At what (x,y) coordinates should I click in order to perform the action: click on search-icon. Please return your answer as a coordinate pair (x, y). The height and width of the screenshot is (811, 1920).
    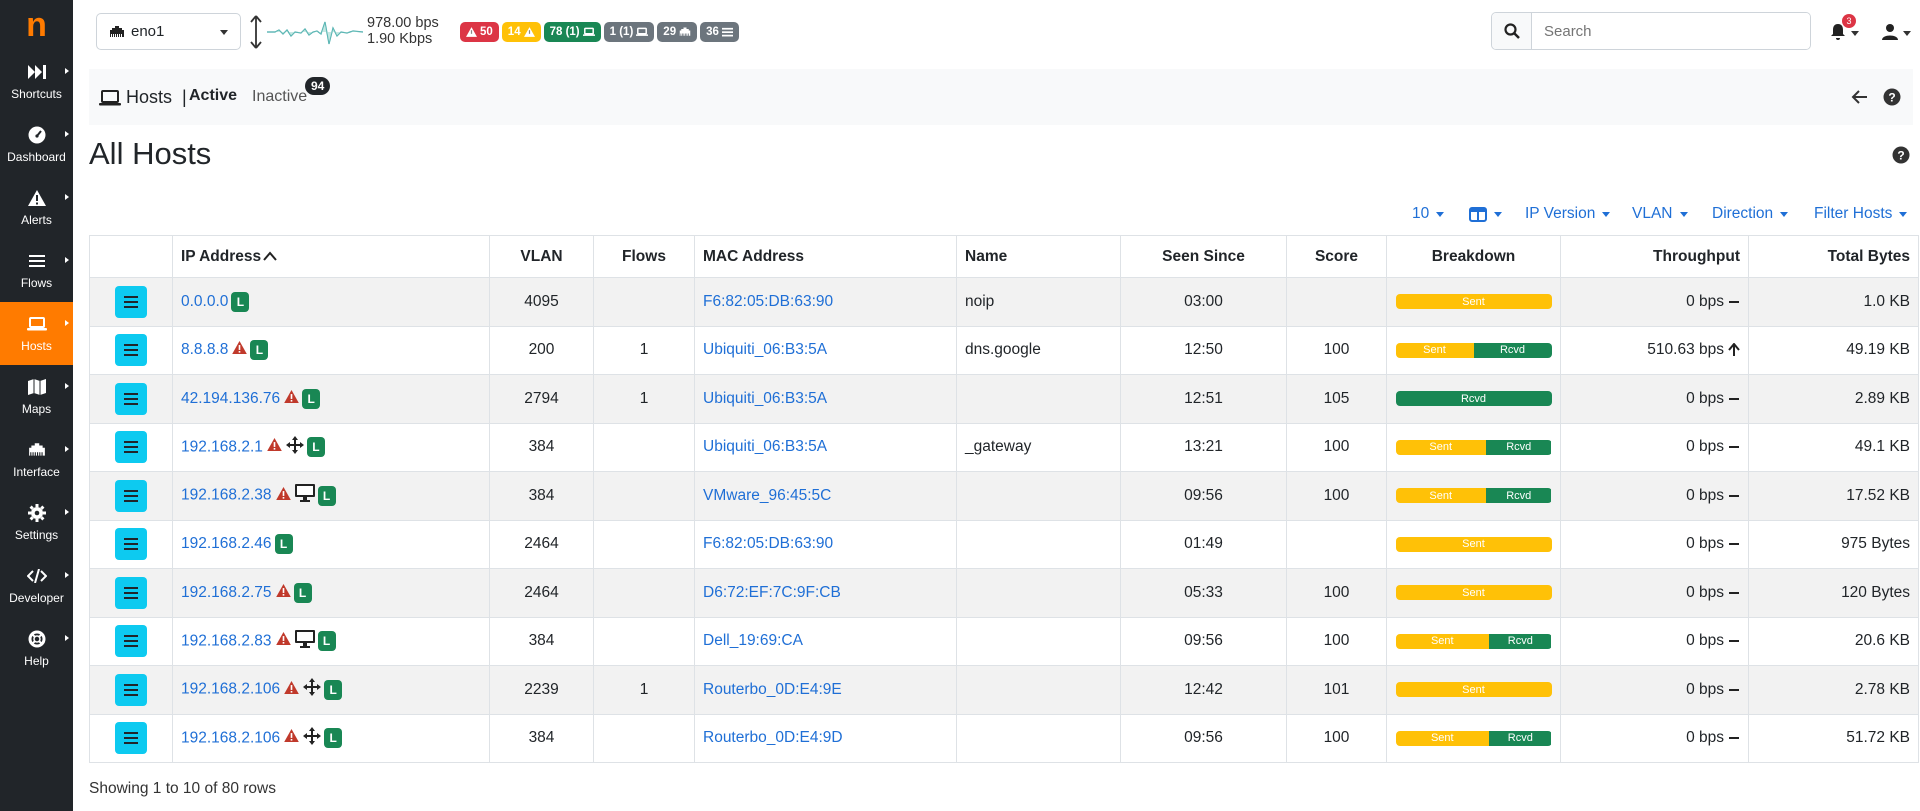
    Looking at the image, I should click on (1512, 31).